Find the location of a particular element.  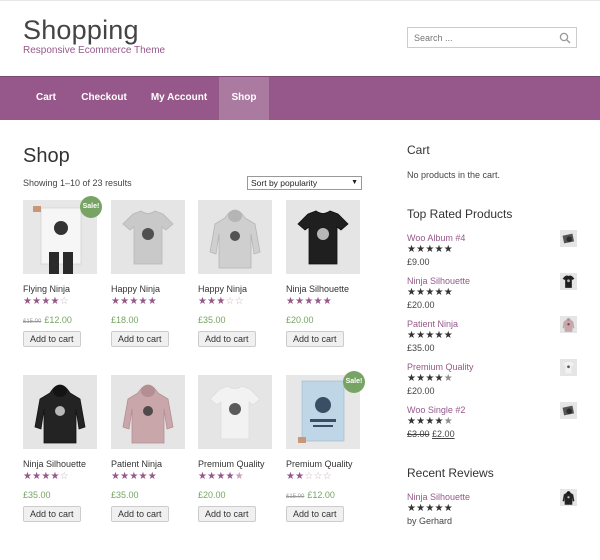

top-rated-name: Woo Album #4 is located at coordinates (436, 238).